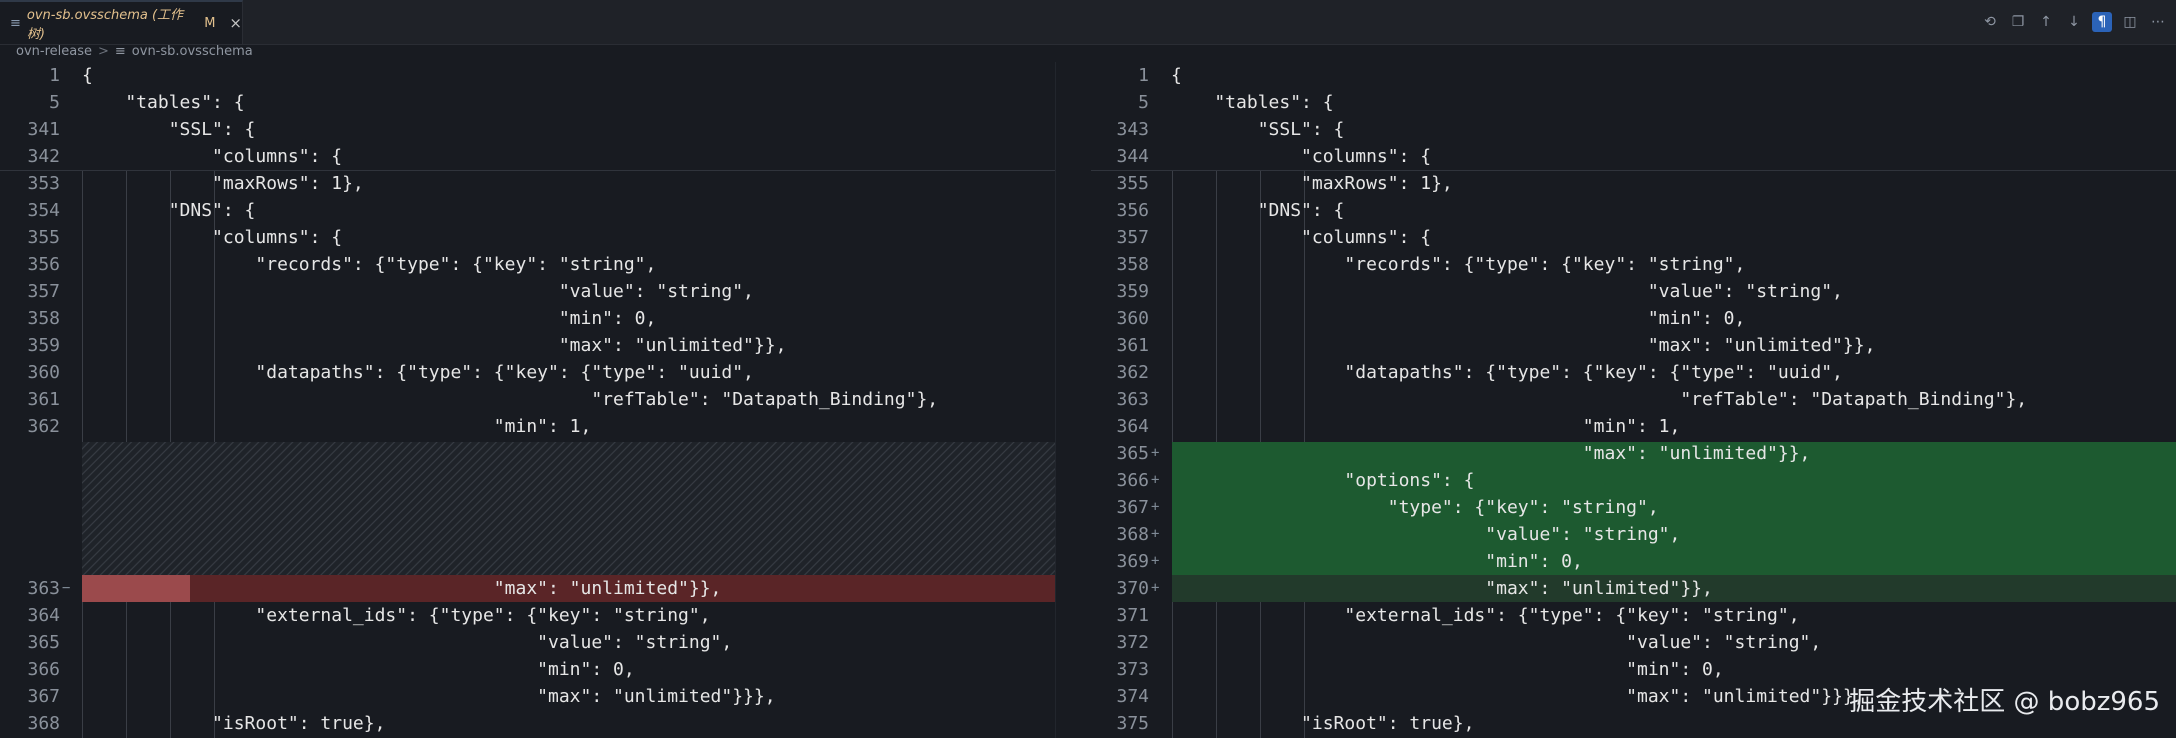  What do you see at coordinates (43, 723) in the screenshot?
I see `line-number: 368` at bounding box center [43, 723].